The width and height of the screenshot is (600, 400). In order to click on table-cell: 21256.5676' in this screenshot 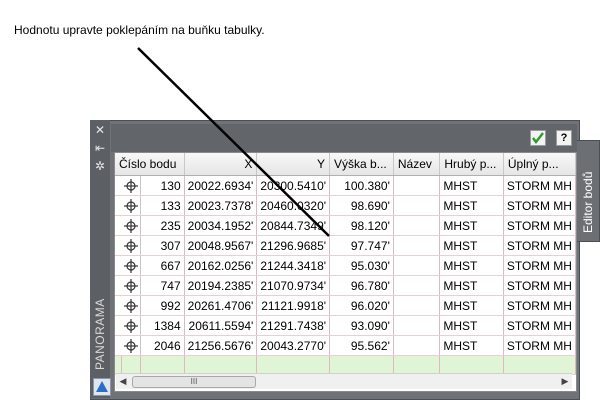, I will do `click(221, 345)`.